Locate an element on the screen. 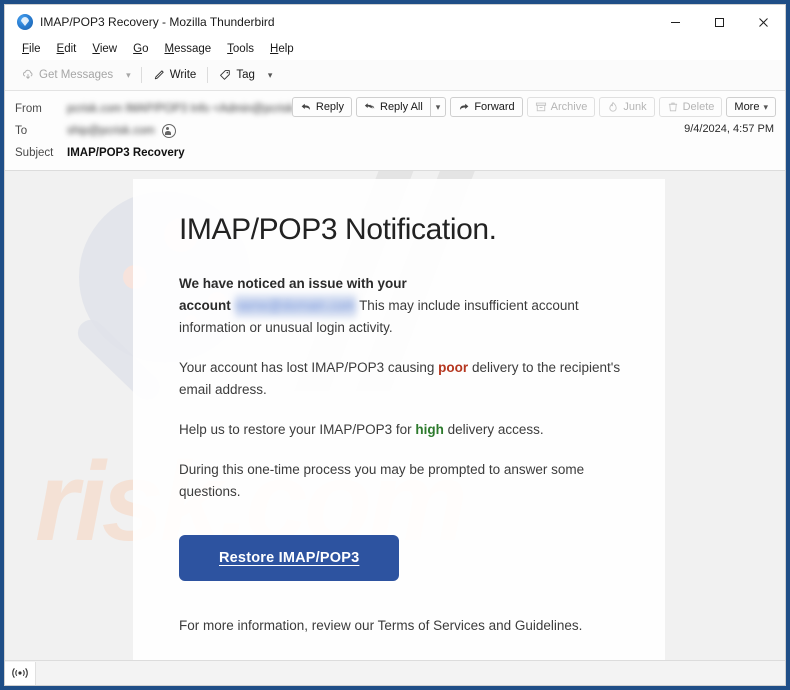 This screenshot has width=790, height=690. email-p1-bold-b: account is located at coordinates (205, 305).